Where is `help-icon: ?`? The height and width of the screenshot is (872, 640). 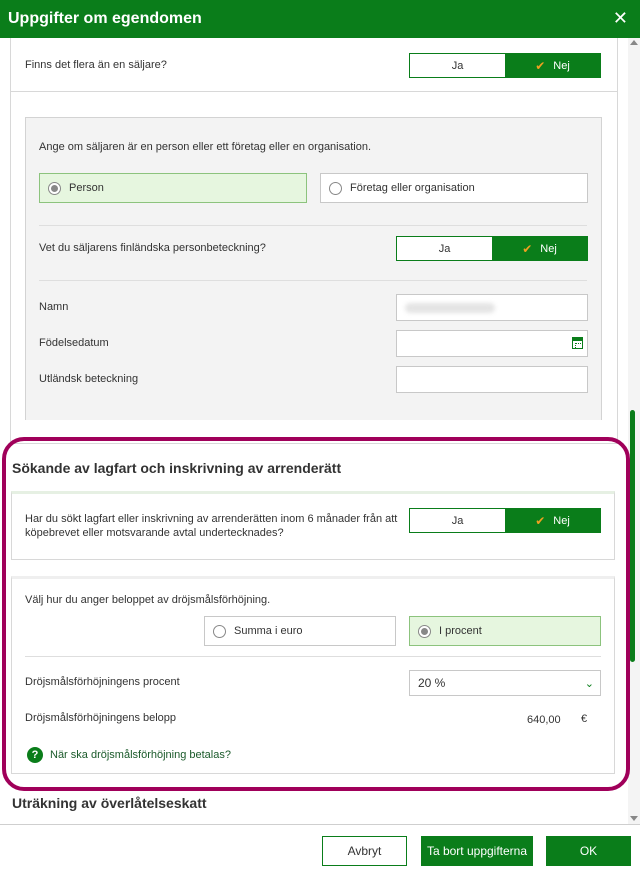
help-icon: ? is located at coordinates (35, 755).